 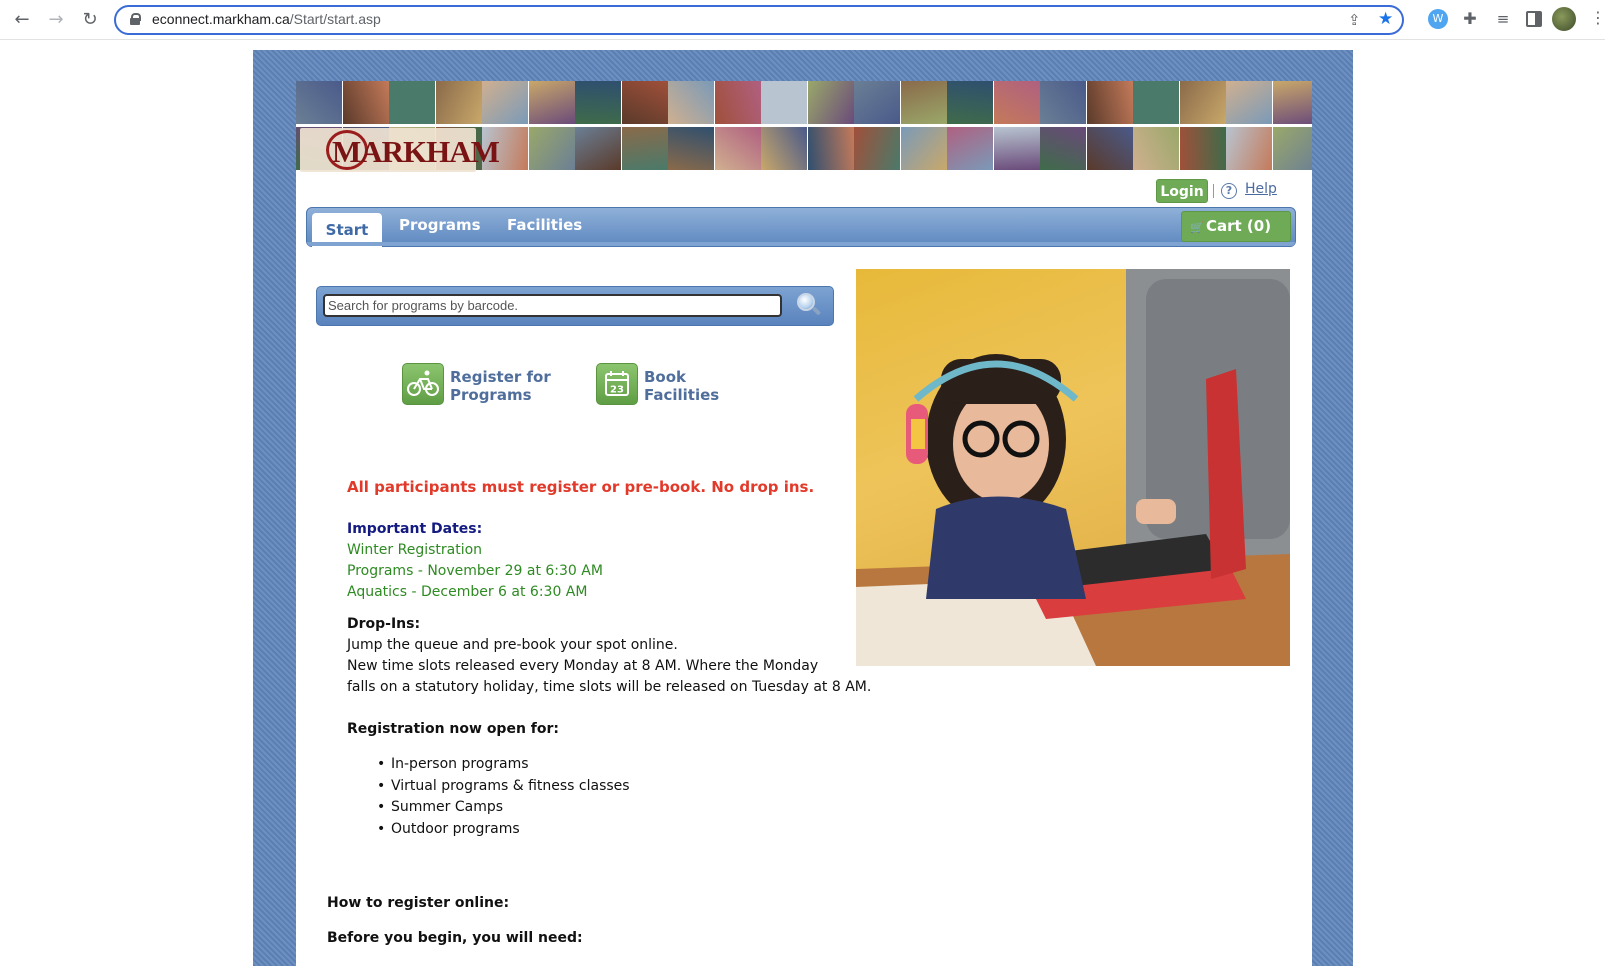 I want to click on how-to-register-heading: How to register online:, so click(x=418, y=903).